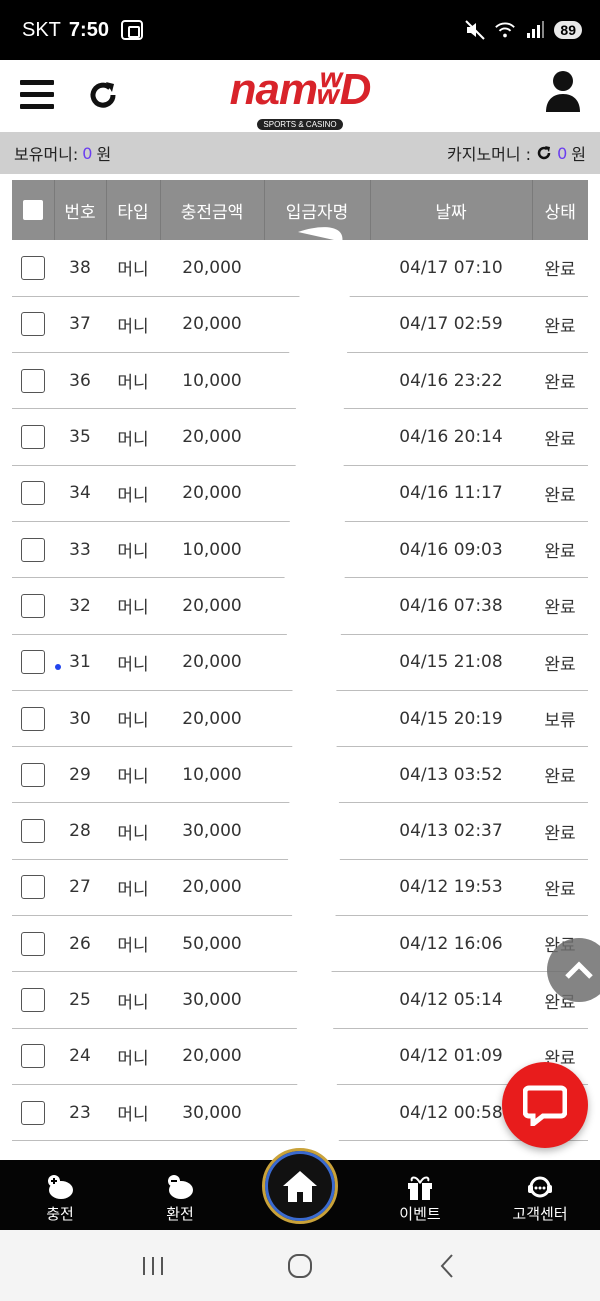  I want to click on home-button, so click(300, 1186).